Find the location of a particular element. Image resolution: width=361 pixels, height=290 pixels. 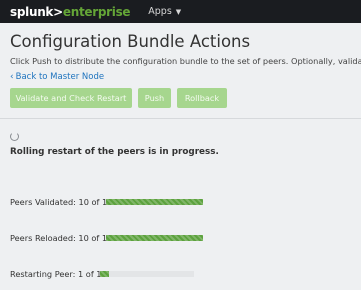

validate-and-check-restart-button: Validate and Check Restart is located at coordinates (71, 98).